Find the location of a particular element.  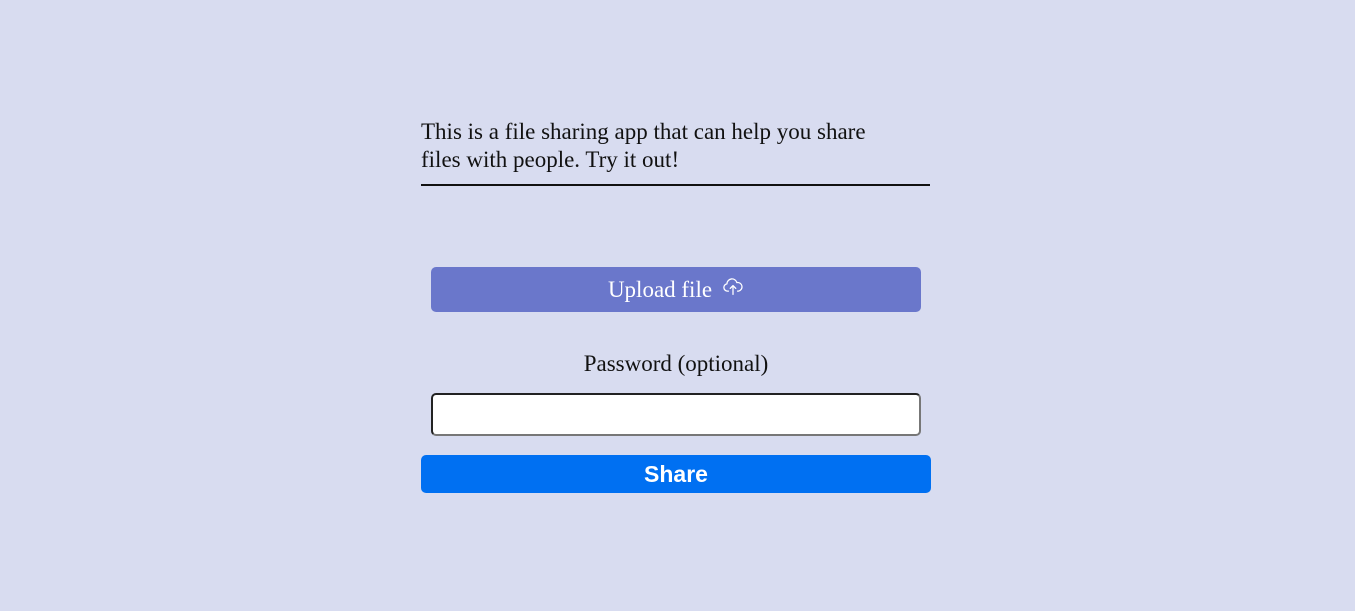

share-button: Share is located at coordinates (676, 474).